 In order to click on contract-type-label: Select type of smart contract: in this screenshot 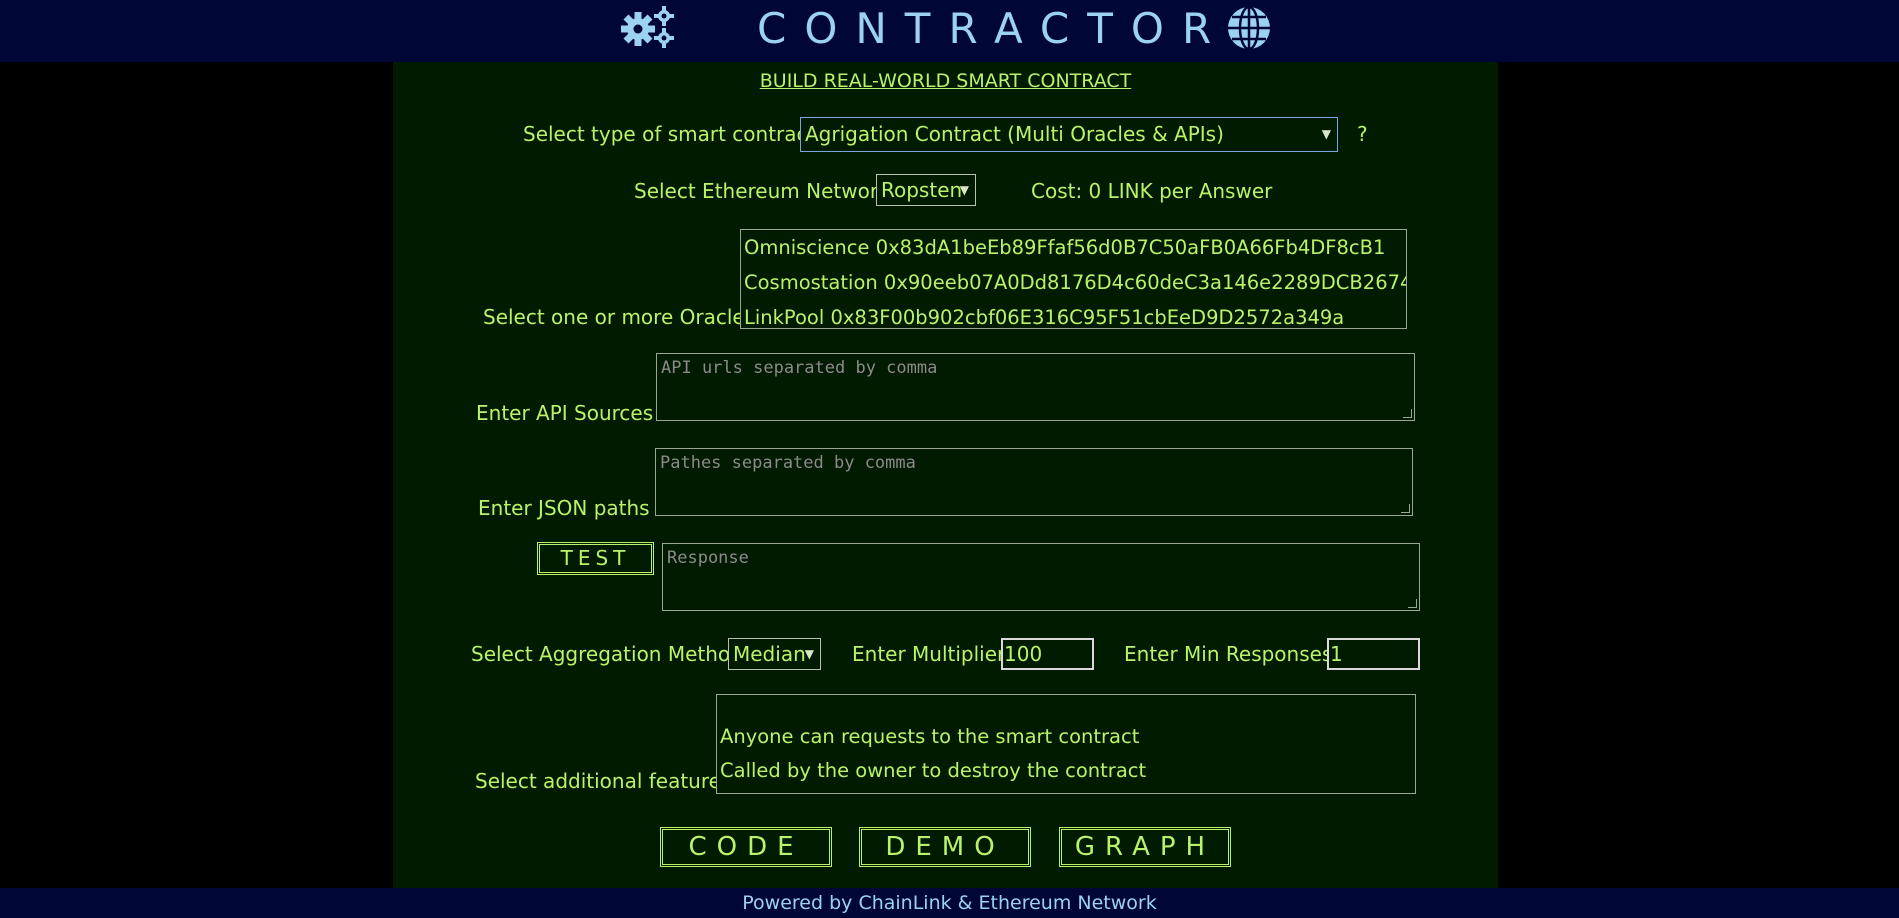, I will do `click(673, 134)`.